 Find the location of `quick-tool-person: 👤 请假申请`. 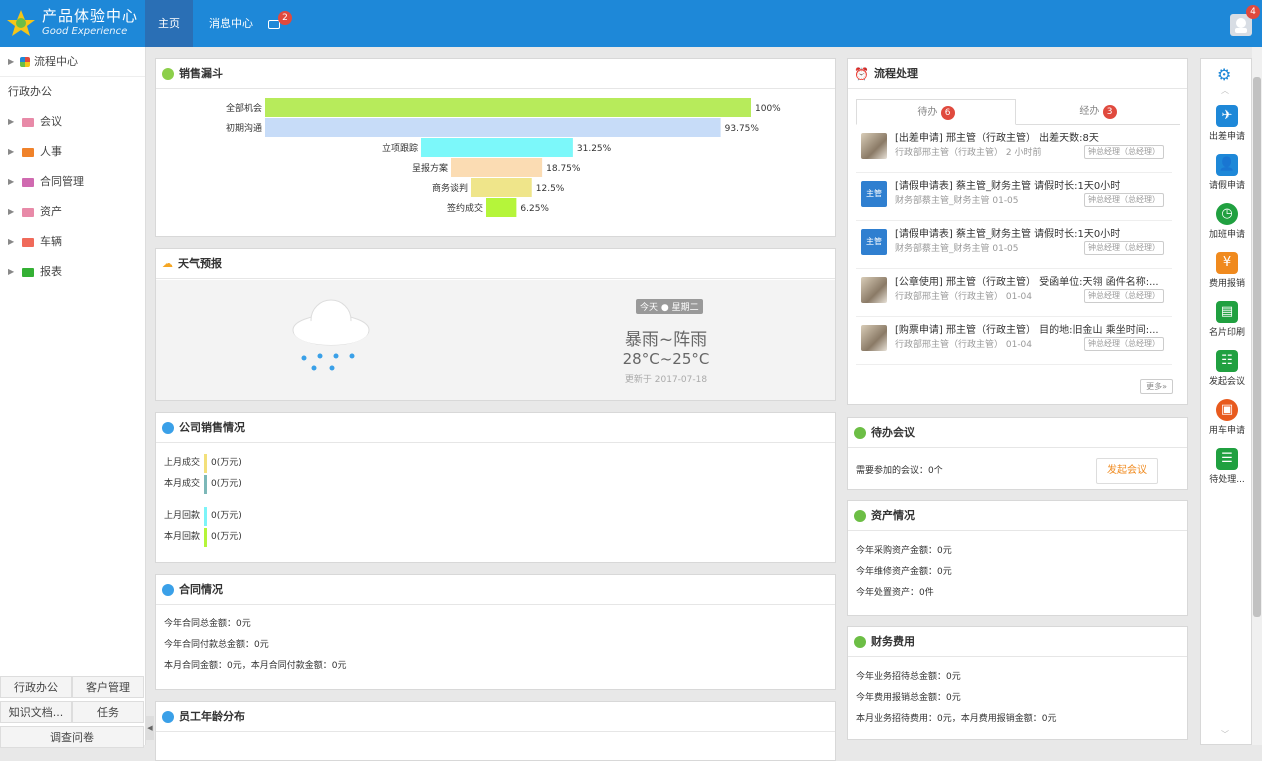

quick-tool-person: 👤 请假申请 is located at coordinates (1227, 172).